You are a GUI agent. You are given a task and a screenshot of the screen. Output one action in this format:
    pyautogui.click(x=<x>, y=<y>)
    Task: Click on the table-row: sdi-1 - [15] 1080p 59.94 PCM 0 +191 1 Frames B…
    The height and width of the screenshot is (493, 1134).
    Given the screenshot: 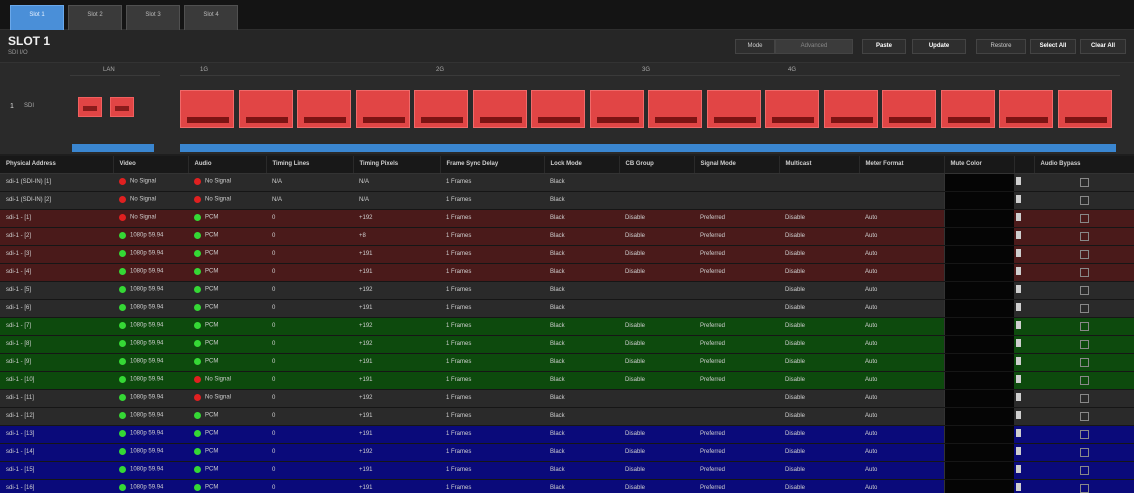 What is the action you would take?
    pyautogui.click(x=567, y=470)
    